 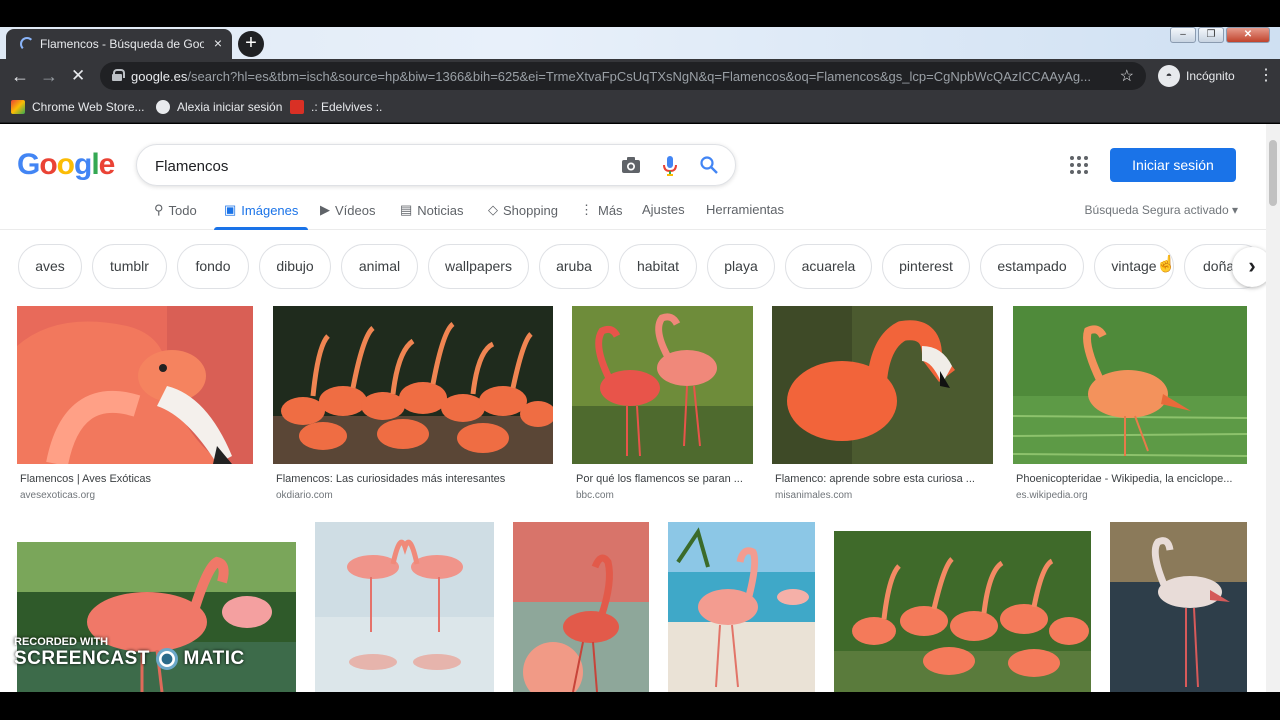 What do you see at coordinates (1032, 266) in the screenshot?
I see `chip: estampado` at bounding box center [1032, 266].